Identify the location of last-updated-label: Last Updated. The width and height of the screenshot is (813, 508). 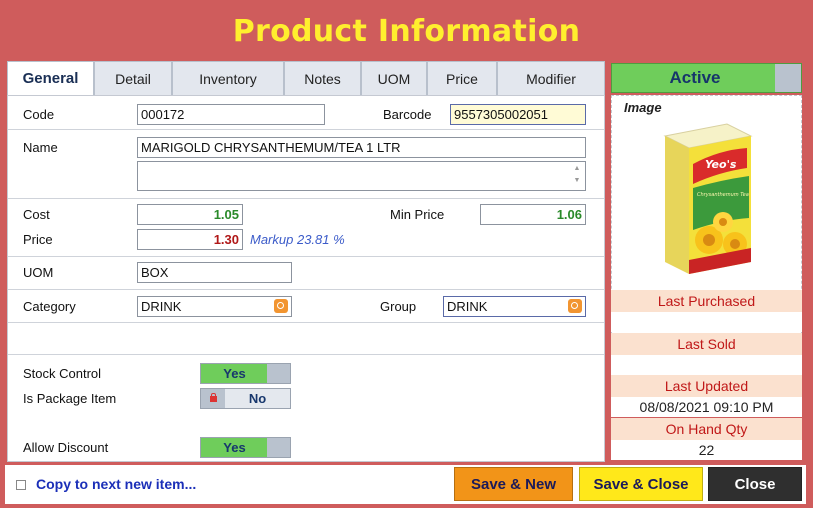
(706, 386).